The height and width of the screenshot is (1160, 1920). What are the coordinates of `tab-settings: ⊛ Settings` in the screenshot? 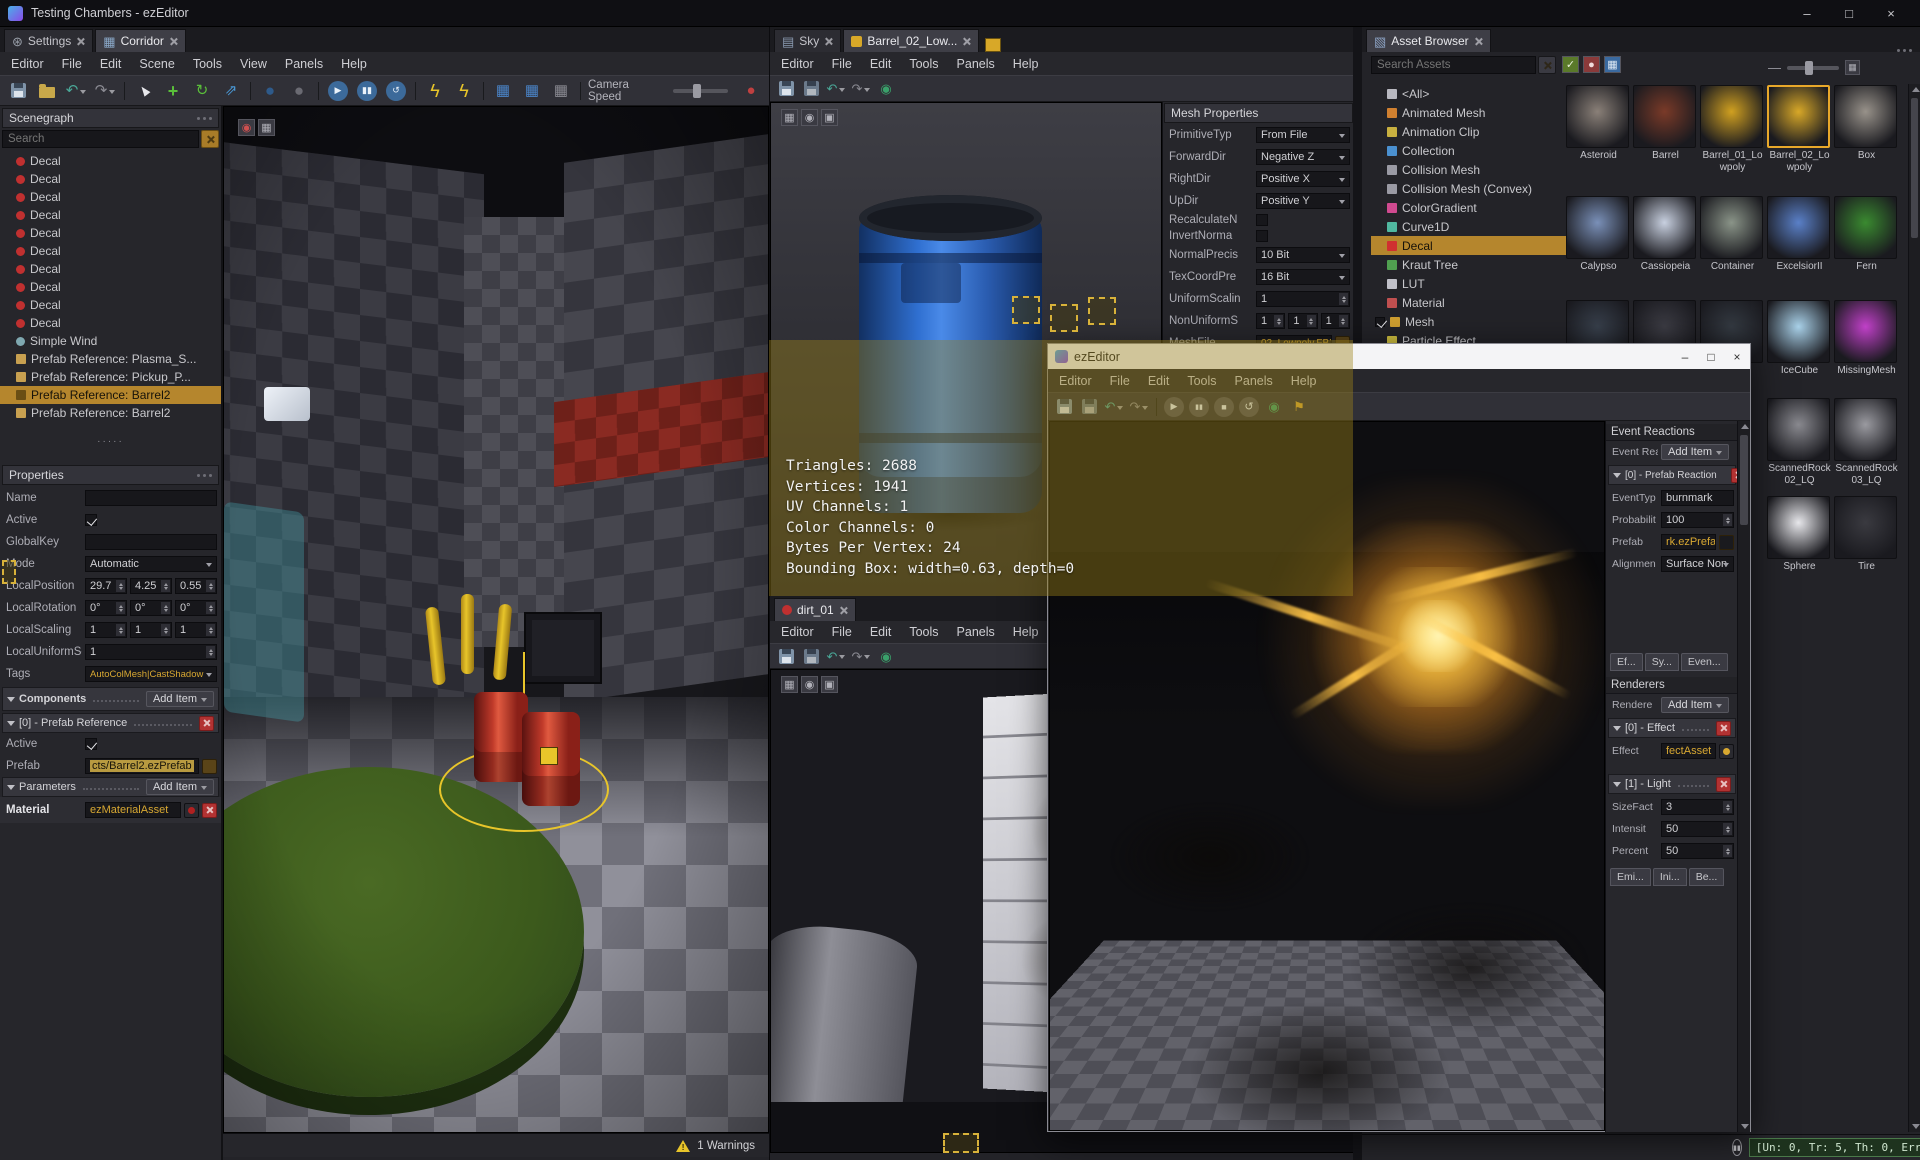 It's located at (49, 40).